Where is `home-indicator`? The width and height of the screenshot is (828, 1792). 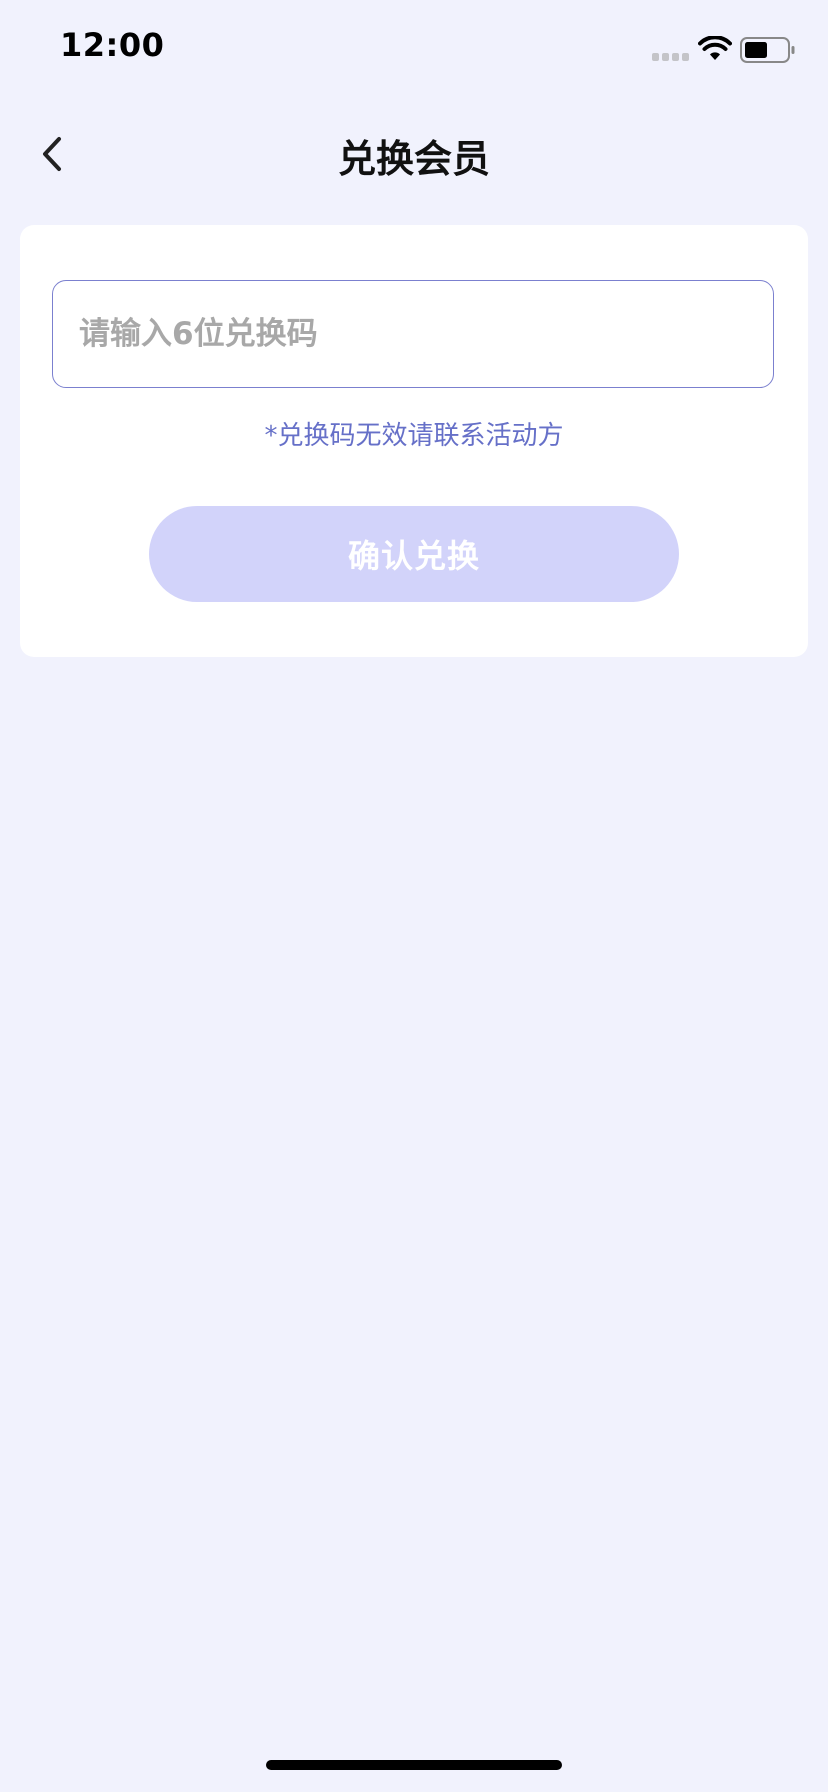 home-indicator is located at coordinates (414, 1765).